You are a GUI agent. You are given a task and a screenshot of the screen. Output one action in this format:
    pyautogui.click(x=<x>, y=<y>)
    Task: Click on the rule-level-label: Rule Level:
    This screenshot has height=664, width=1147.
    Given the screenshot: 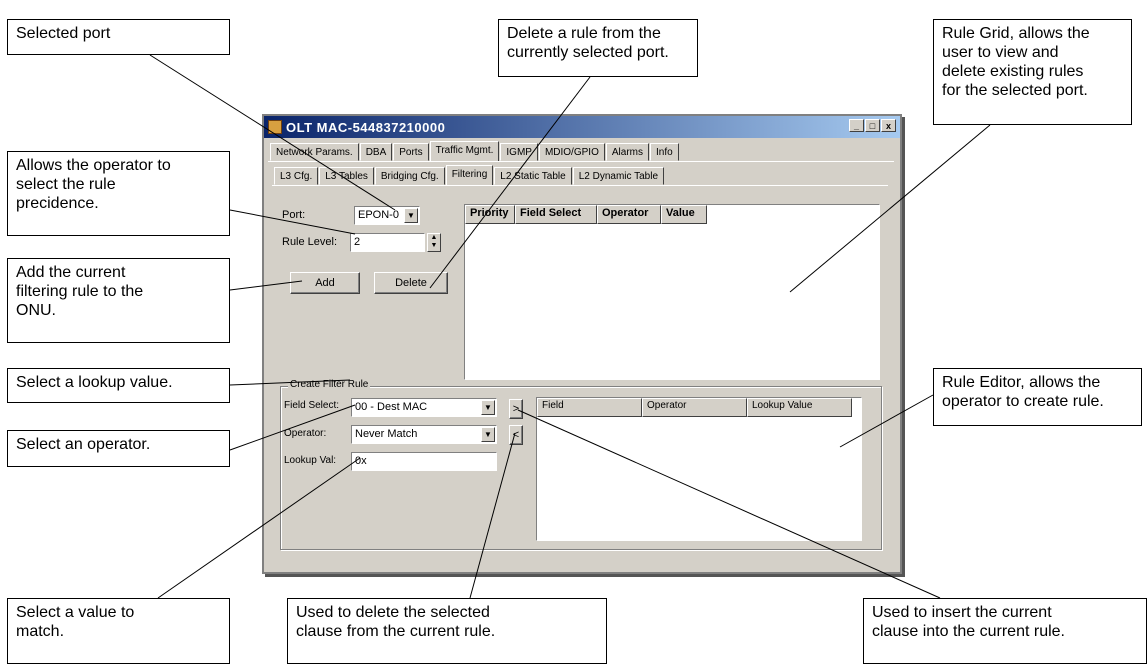 What is the action you would take?
    pyautogui.click(x=310, y=242)
    